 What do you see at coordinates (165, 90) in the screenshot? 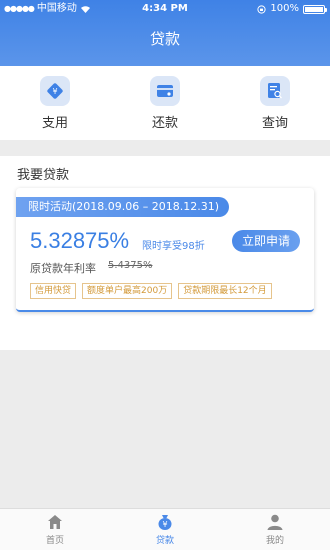
I see `card-icon` at bounding box center [165, 90].